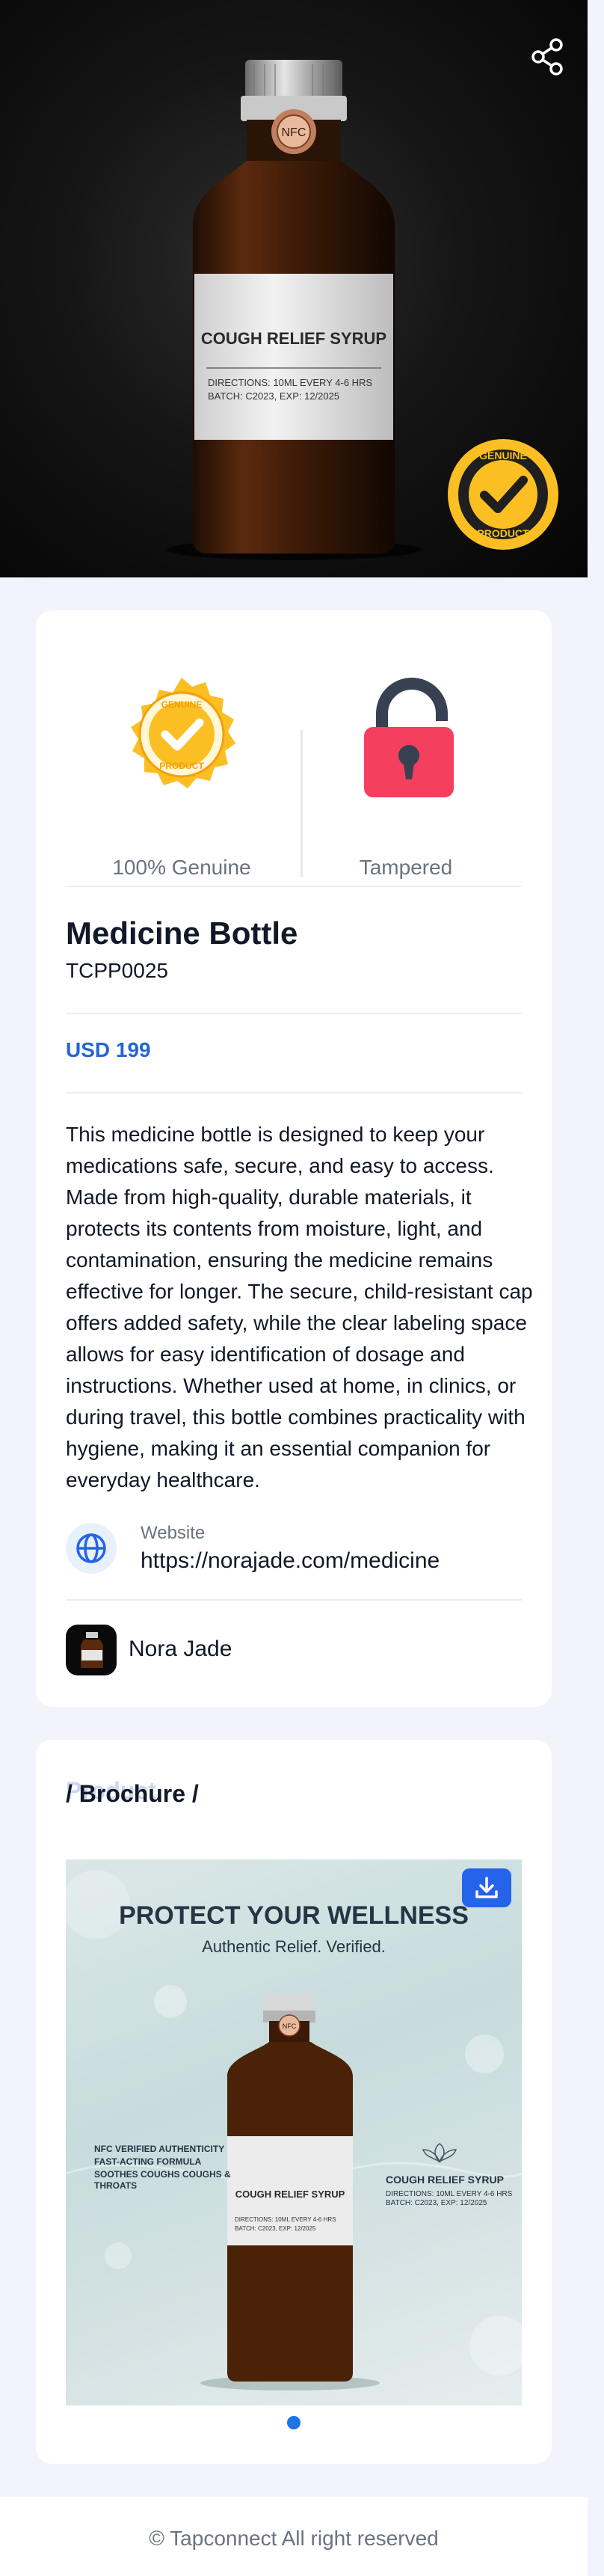 The height and width of the screenshot is (2576, 604). I want to click on brochure-bottle-label-title: COUGH RELIEF SYRUP, so click(290, 2194).